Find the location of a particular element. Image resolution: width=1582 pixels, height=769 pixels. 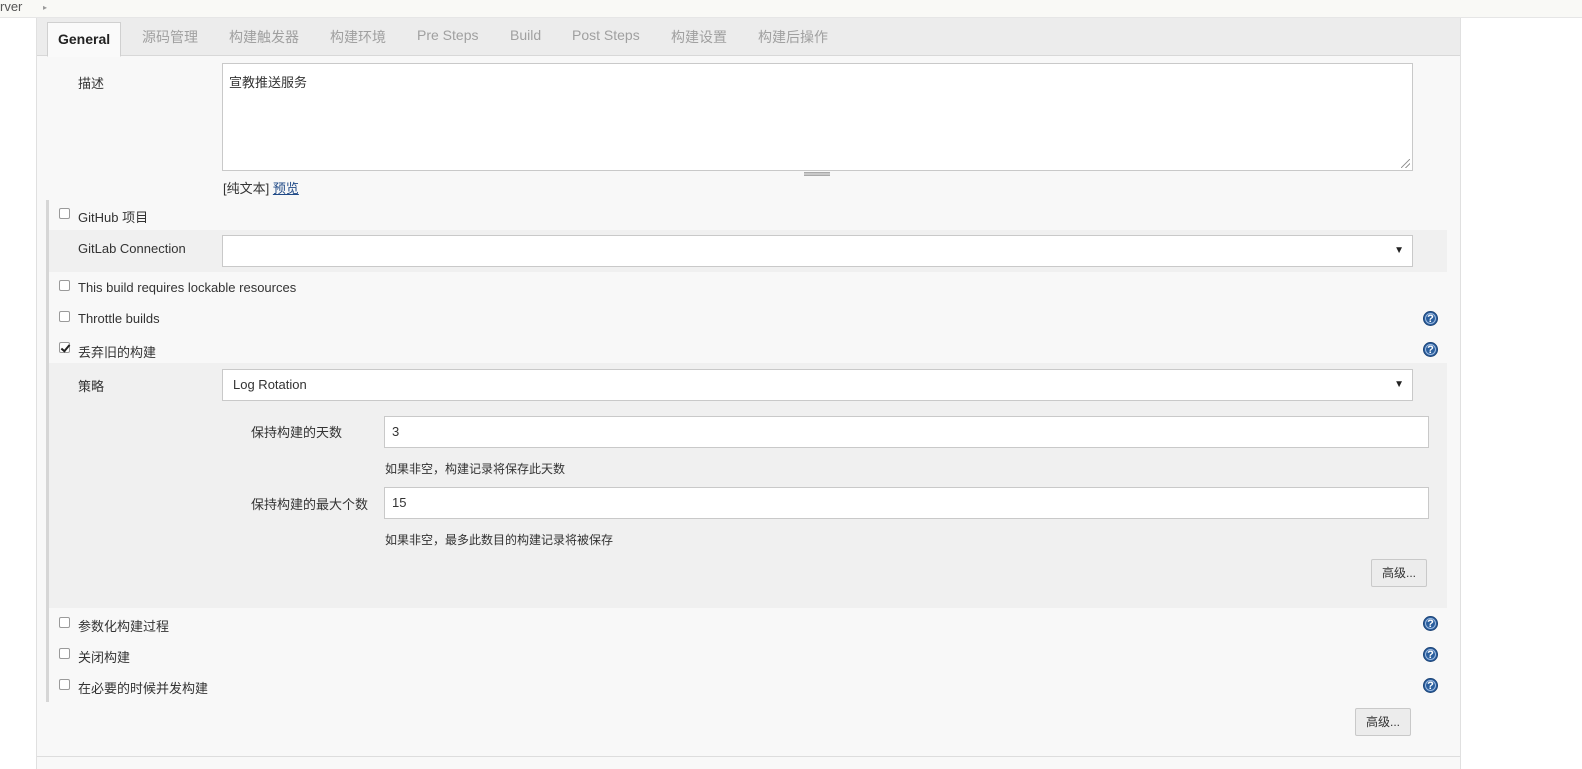

throttle-builds-checkbox is located at coordinates (64, 316).